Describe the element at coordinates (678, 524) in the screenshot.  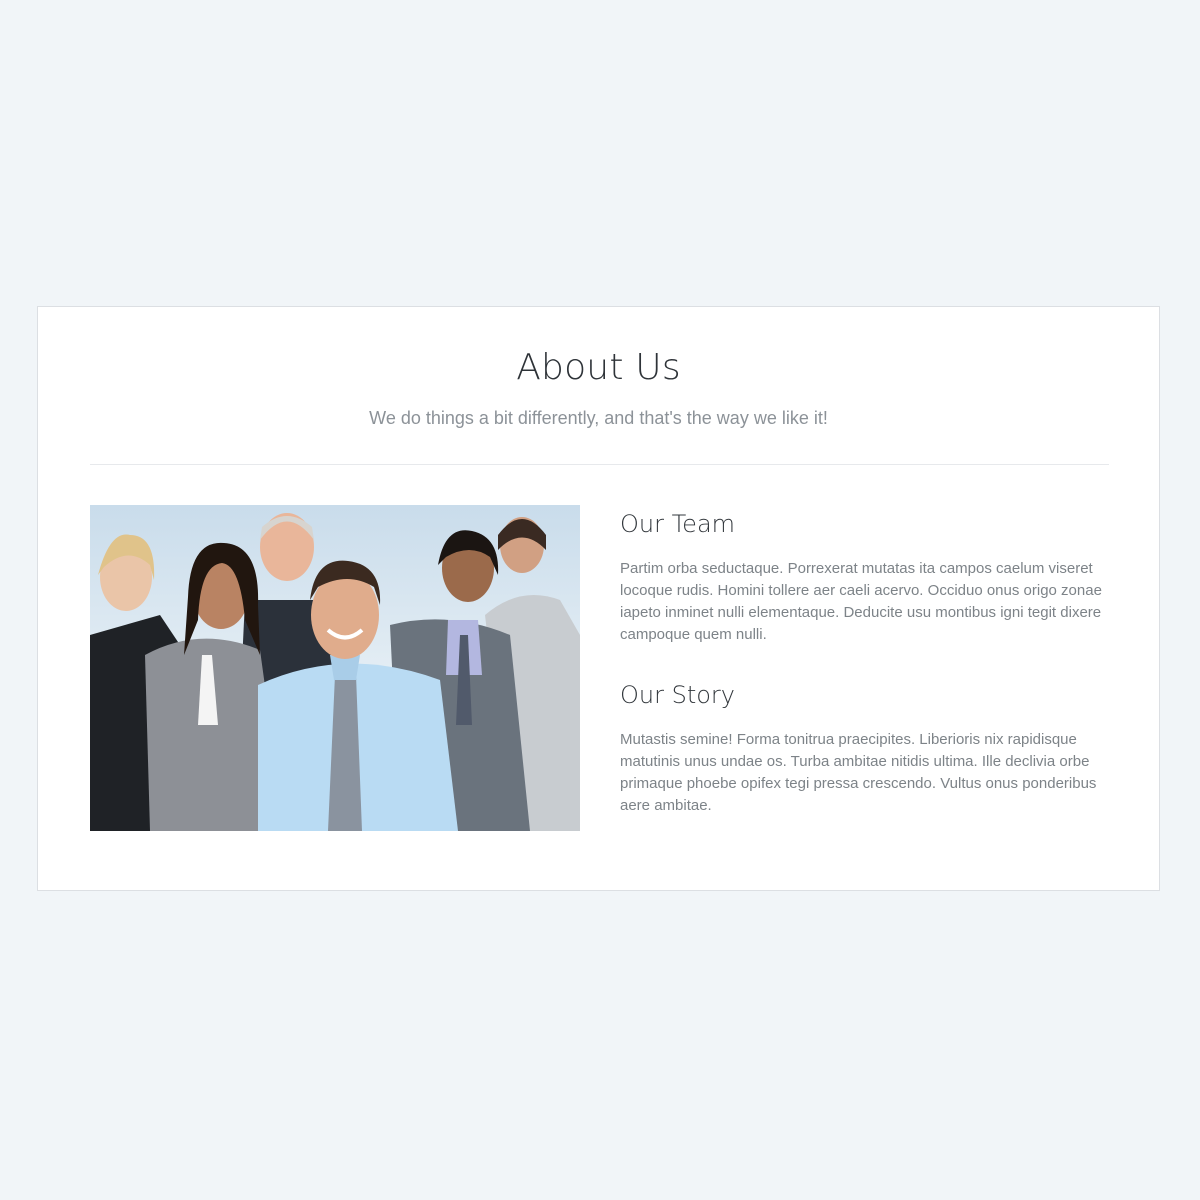
I see `section-heading-our-team: Our Team` at that location.